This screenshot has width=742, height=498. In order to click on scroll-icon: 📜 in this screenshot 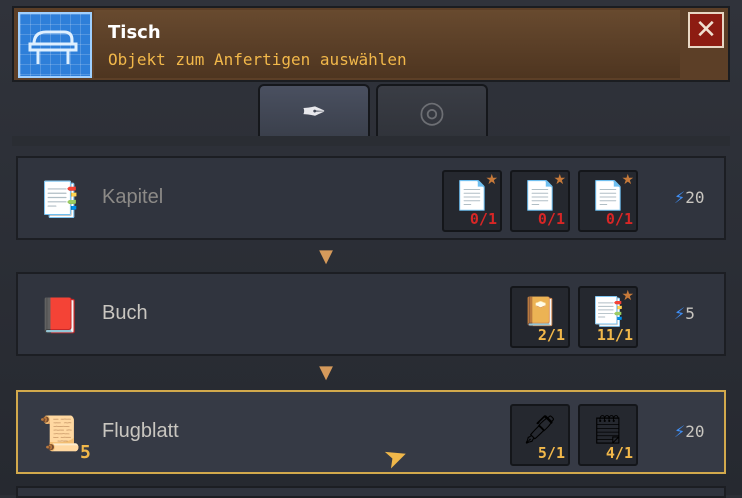, I will do `click(60, 434)`.